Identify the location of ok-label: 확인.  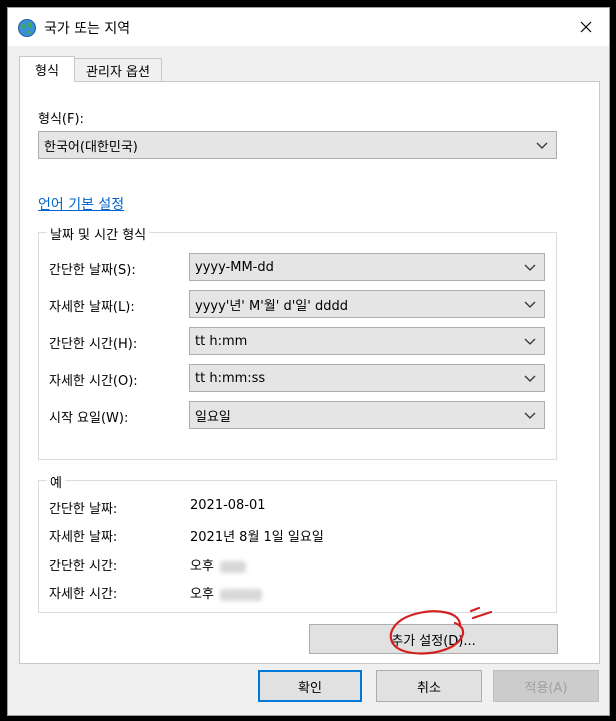
(310, 688).